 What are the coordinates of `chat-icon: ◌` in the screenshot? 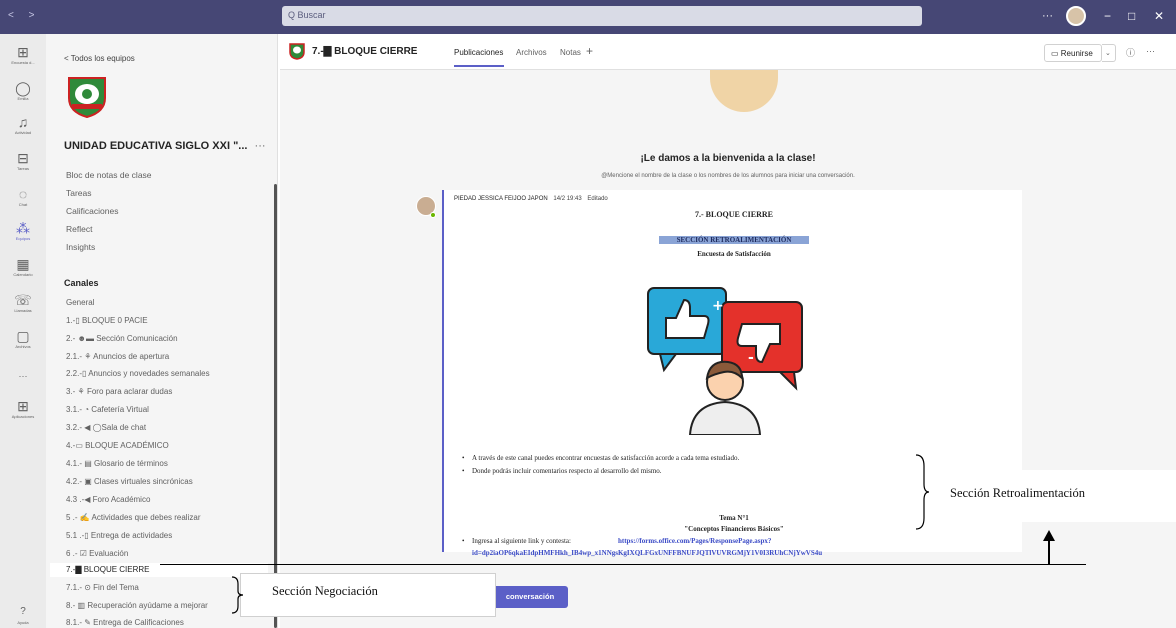 It's located at (23, 194).